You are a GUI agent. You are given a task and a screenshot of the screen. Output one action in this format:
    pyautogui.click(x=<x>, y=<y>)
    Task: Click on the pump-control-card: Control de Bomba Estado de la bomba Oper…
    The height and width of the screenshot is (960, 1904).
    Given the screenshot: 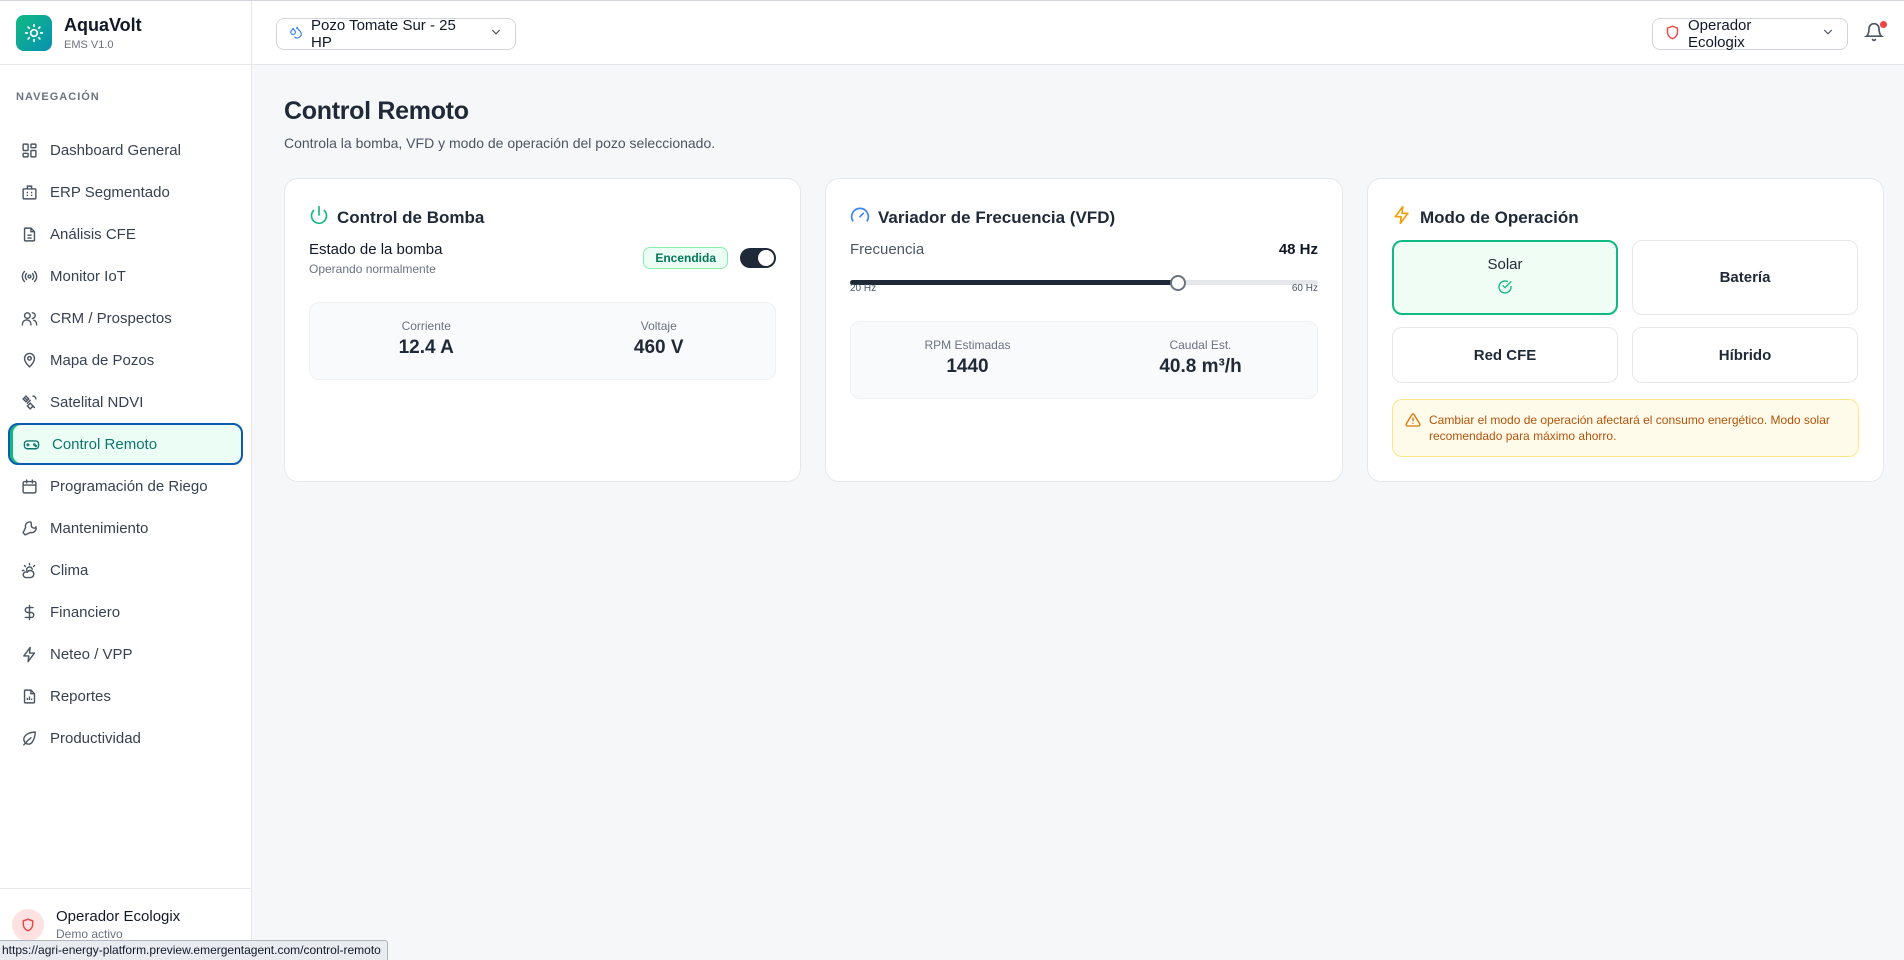 What is the action you would take?
    pyautogui.click(x=542, y=330)
    